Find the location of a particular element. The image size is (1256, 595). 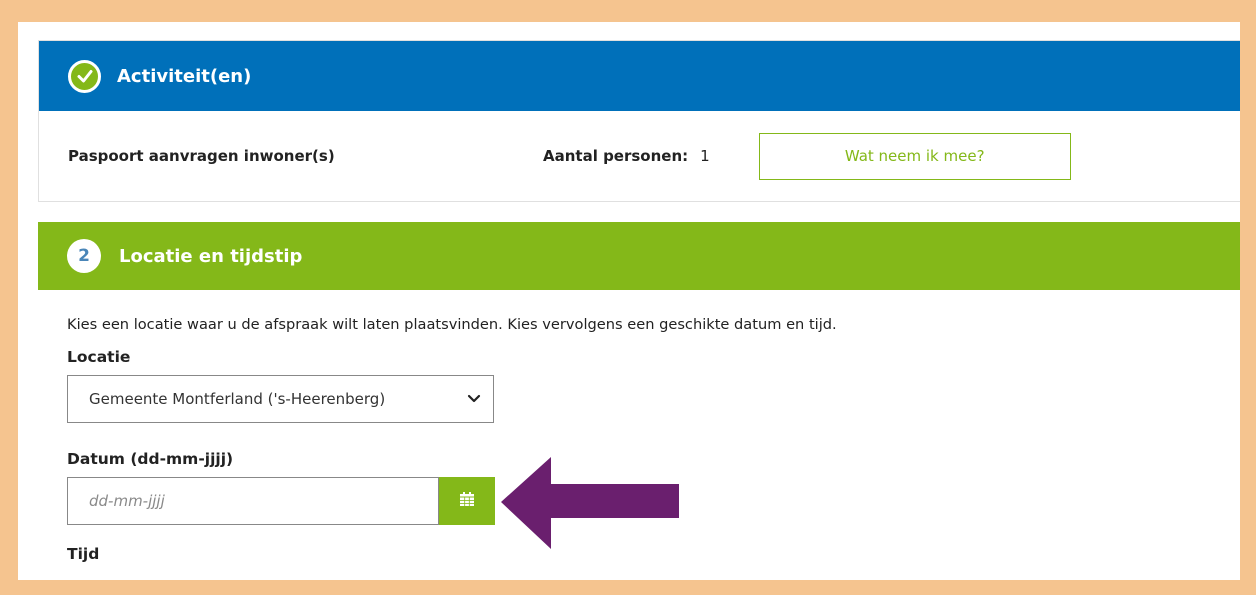

calendar-button is located at coordinates (467, 501).